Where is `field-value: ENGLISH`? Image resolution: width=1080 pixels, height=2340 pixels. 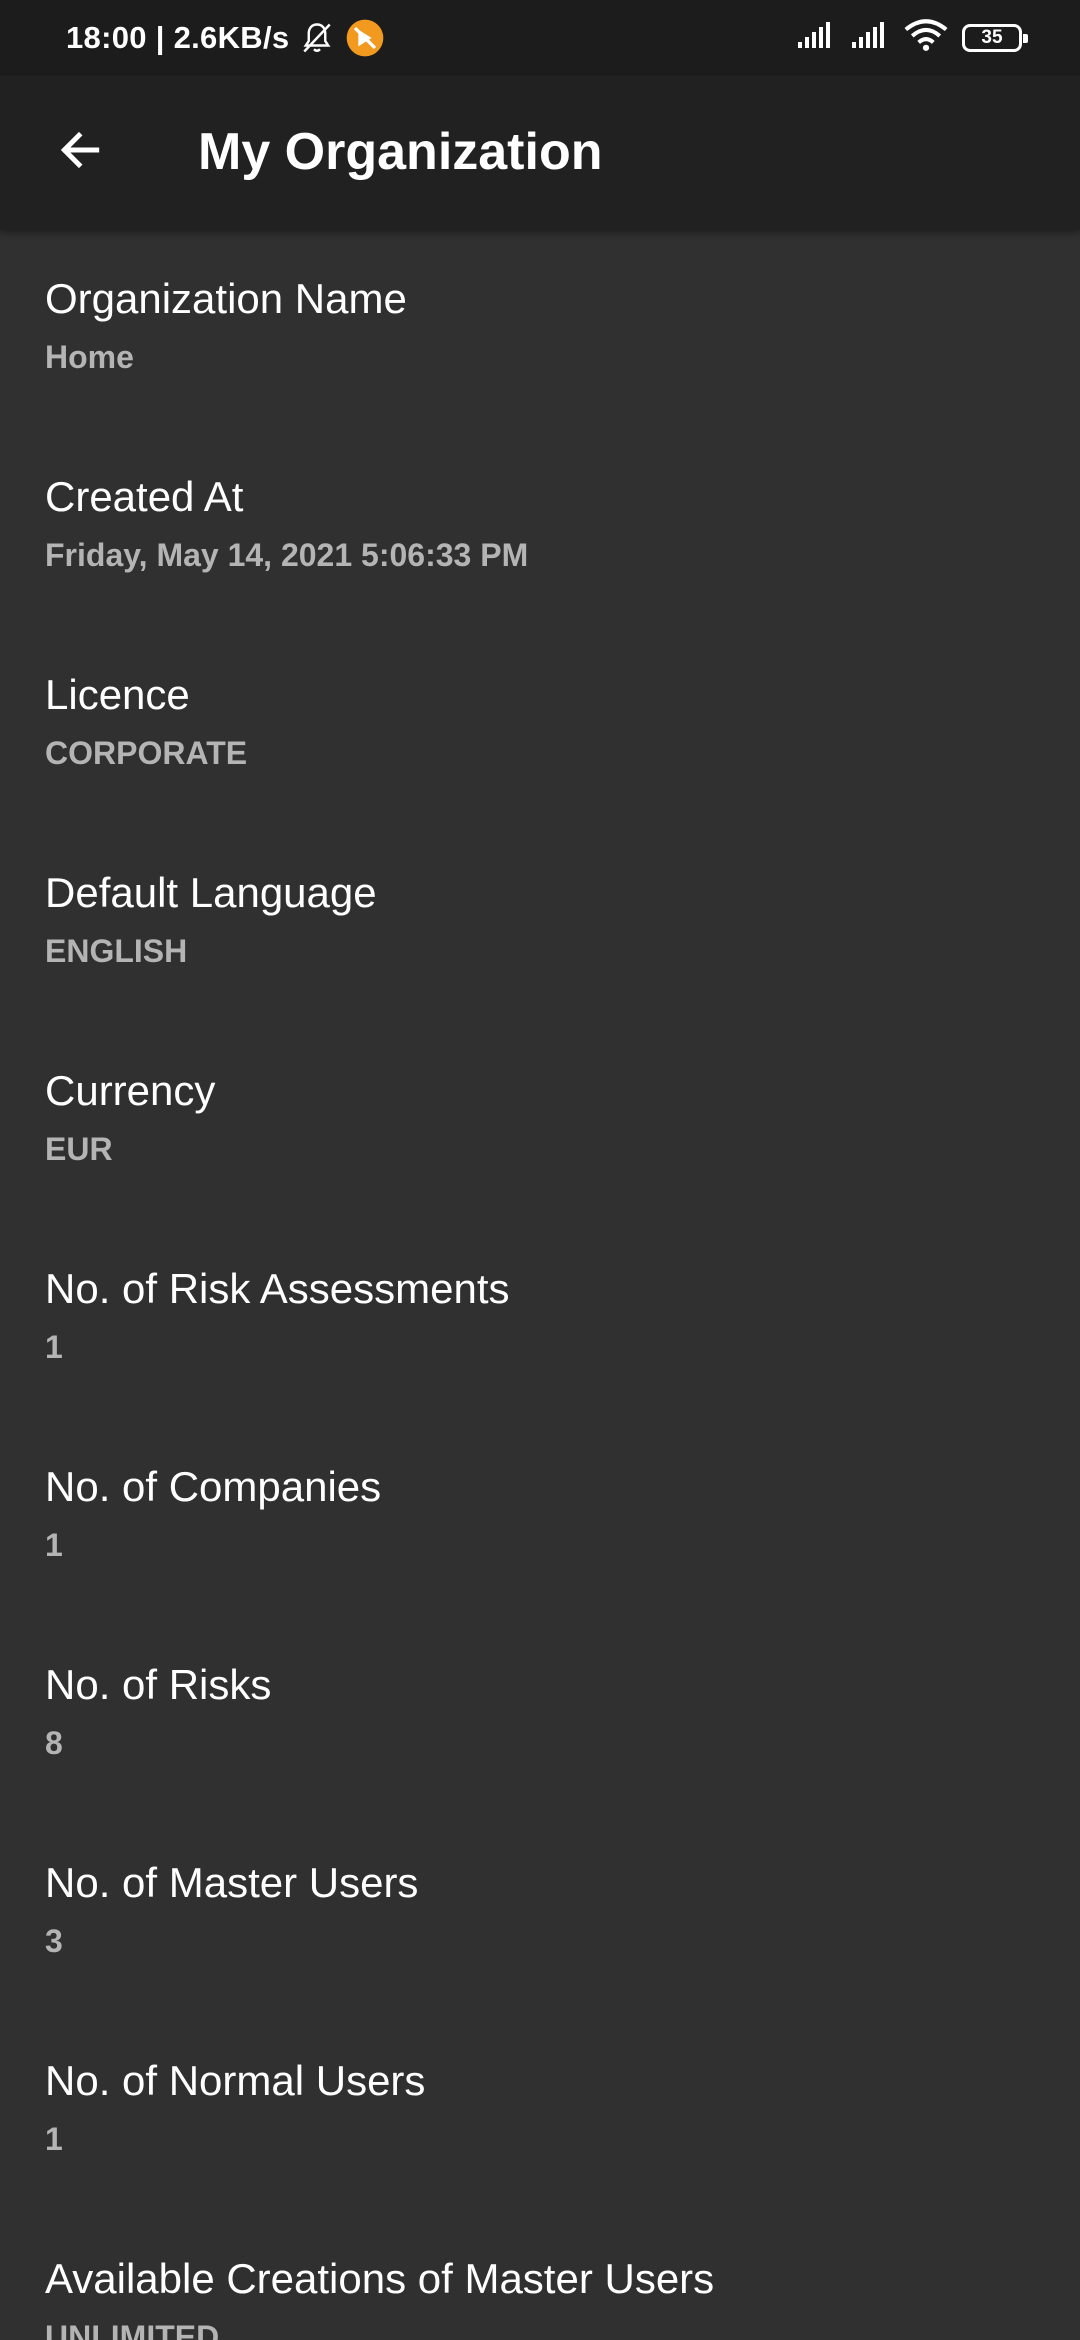
field-value: ENGLISH is located at coordinates (116, 951).